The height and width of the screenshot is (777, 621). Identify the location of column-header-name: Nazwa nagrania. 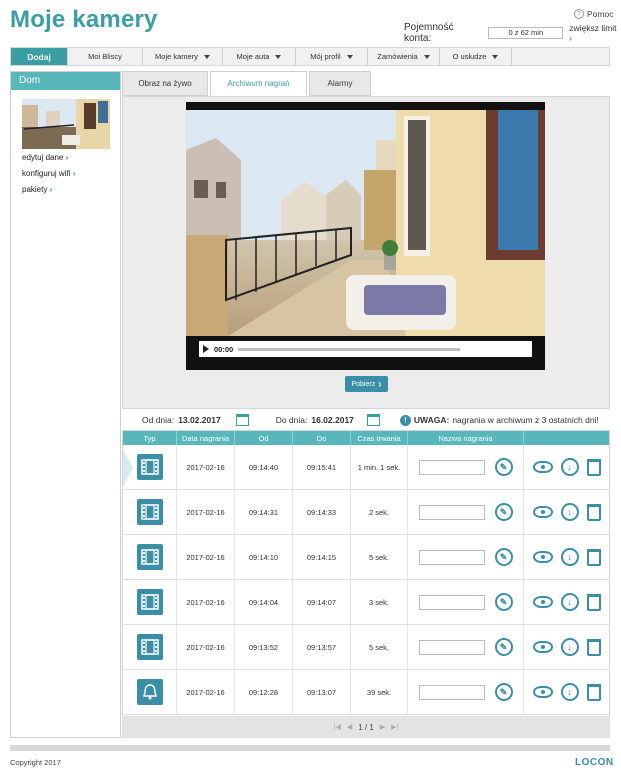
(466, 438).